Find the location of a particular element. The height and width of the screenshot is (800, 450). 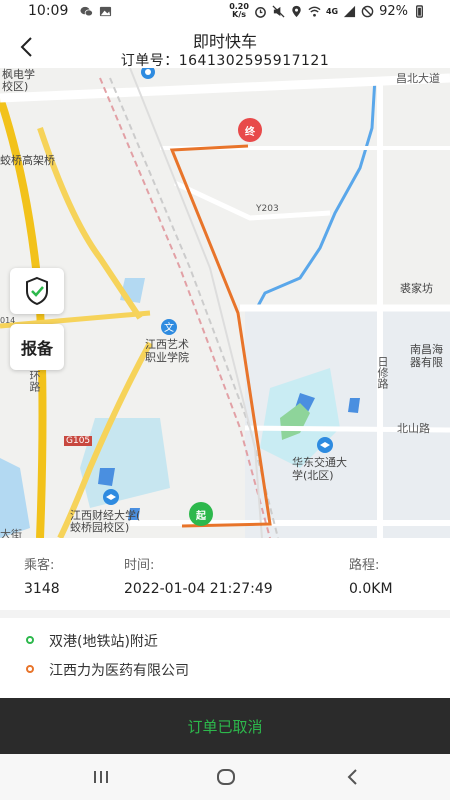

battery-icon is located at coordinates (419, 11).